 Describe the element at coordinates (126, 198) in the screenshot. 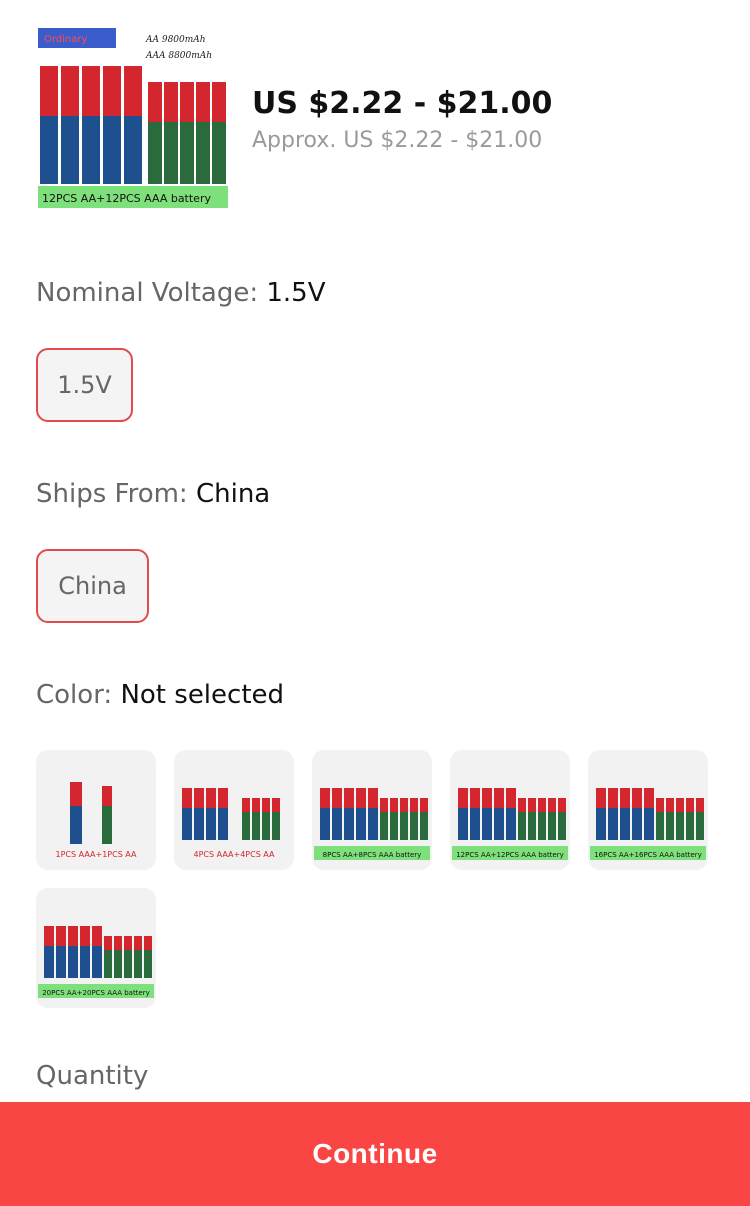

I see `thumb-caption: 12PCS AA+12PCS AAA battery` at that location.